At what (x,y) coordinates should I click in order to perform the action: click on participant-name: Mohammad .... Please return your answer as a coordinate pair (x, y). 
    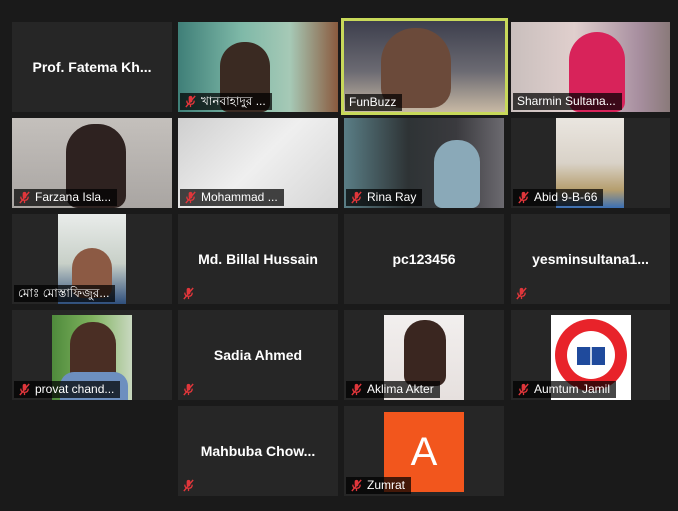
    Looking at the image, I should click on (239, 197).